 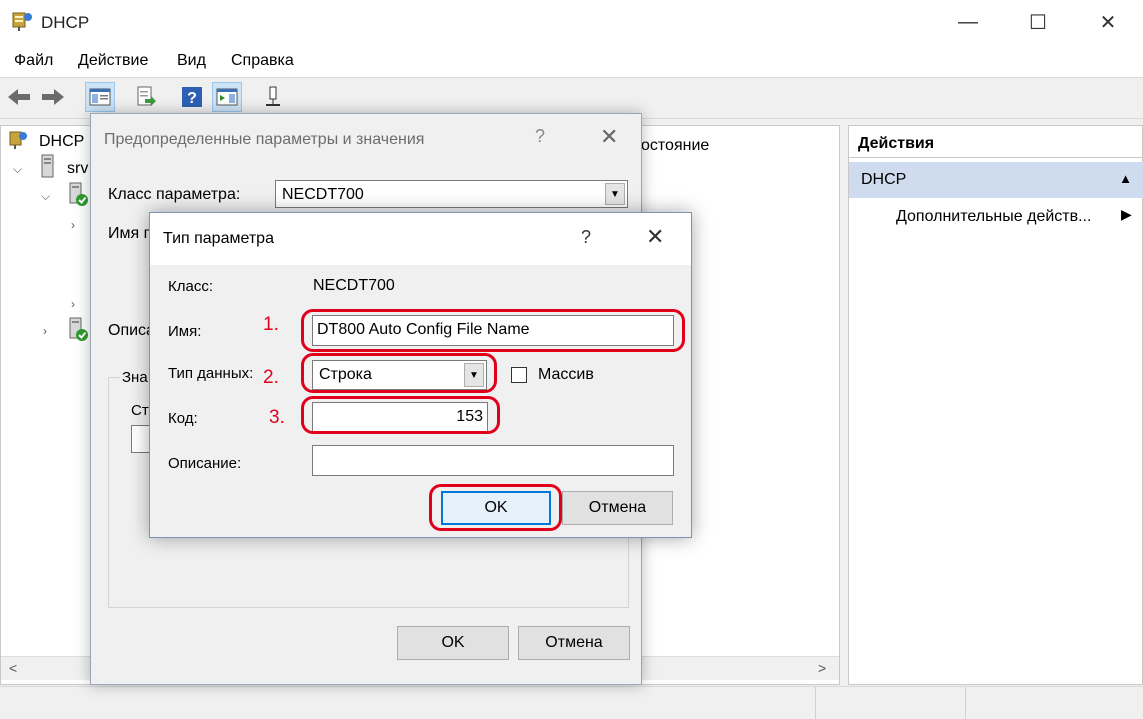 I want to click on chevron-down-icon: ▼, so click(x=615, y=194).